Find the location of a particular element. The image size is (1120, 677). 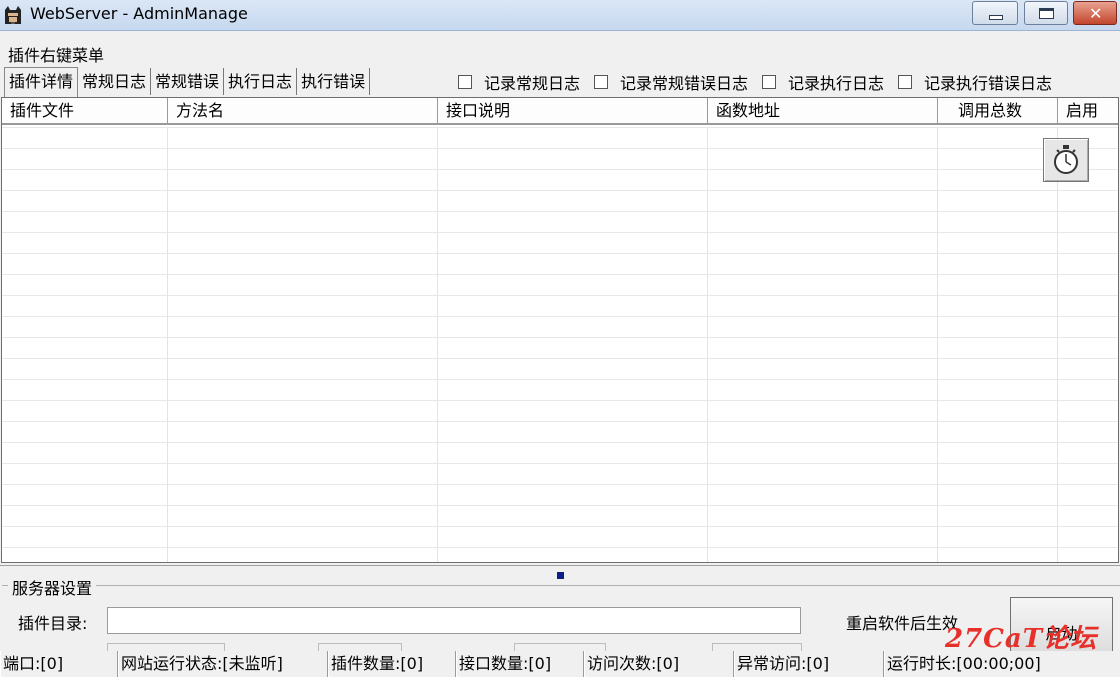

status-abnormal-visits: 异常访问:[0] is located at coordinates (809, 664).